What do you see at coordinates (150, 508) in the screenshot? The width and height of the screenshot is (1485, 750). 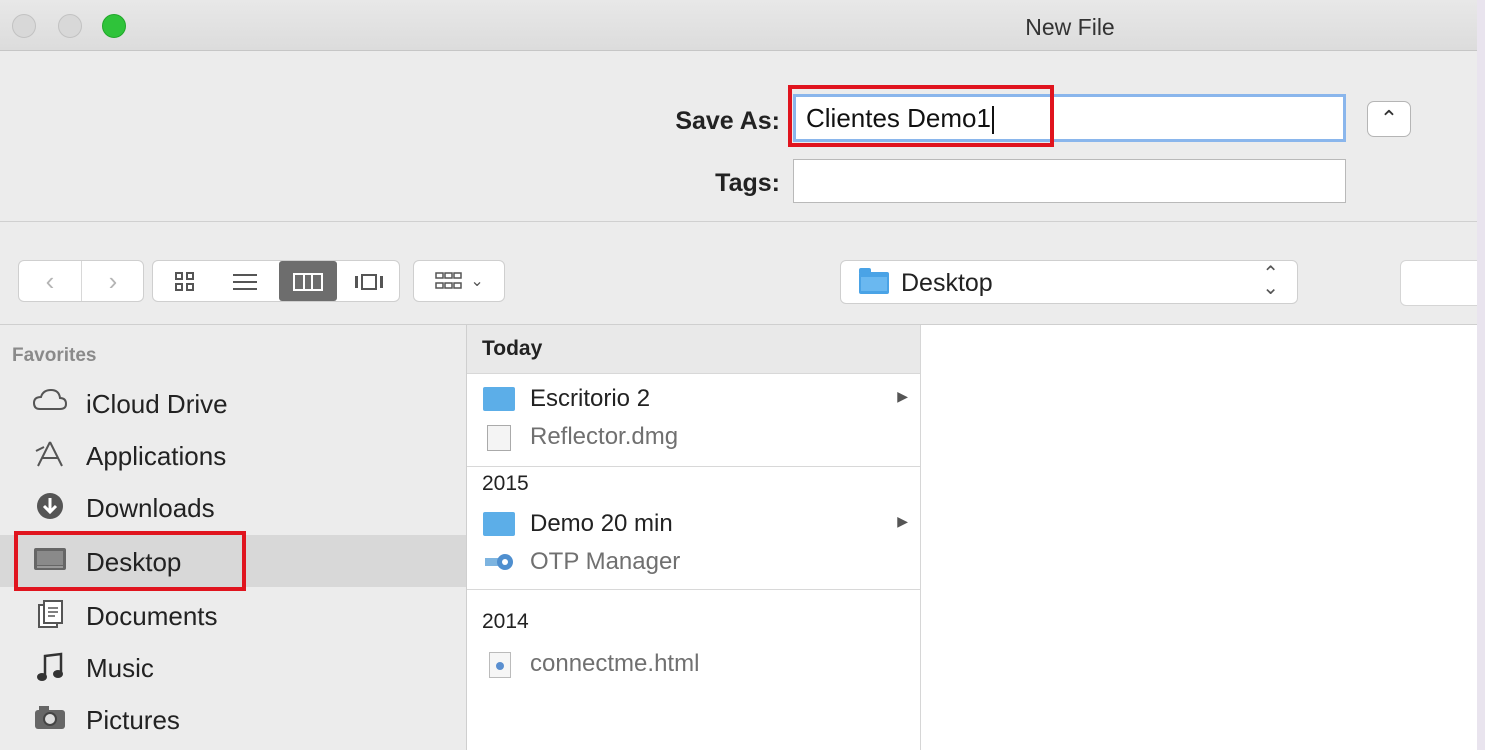 I see `sidebar-item-label: Downloads` at bounding box center [150, 508].